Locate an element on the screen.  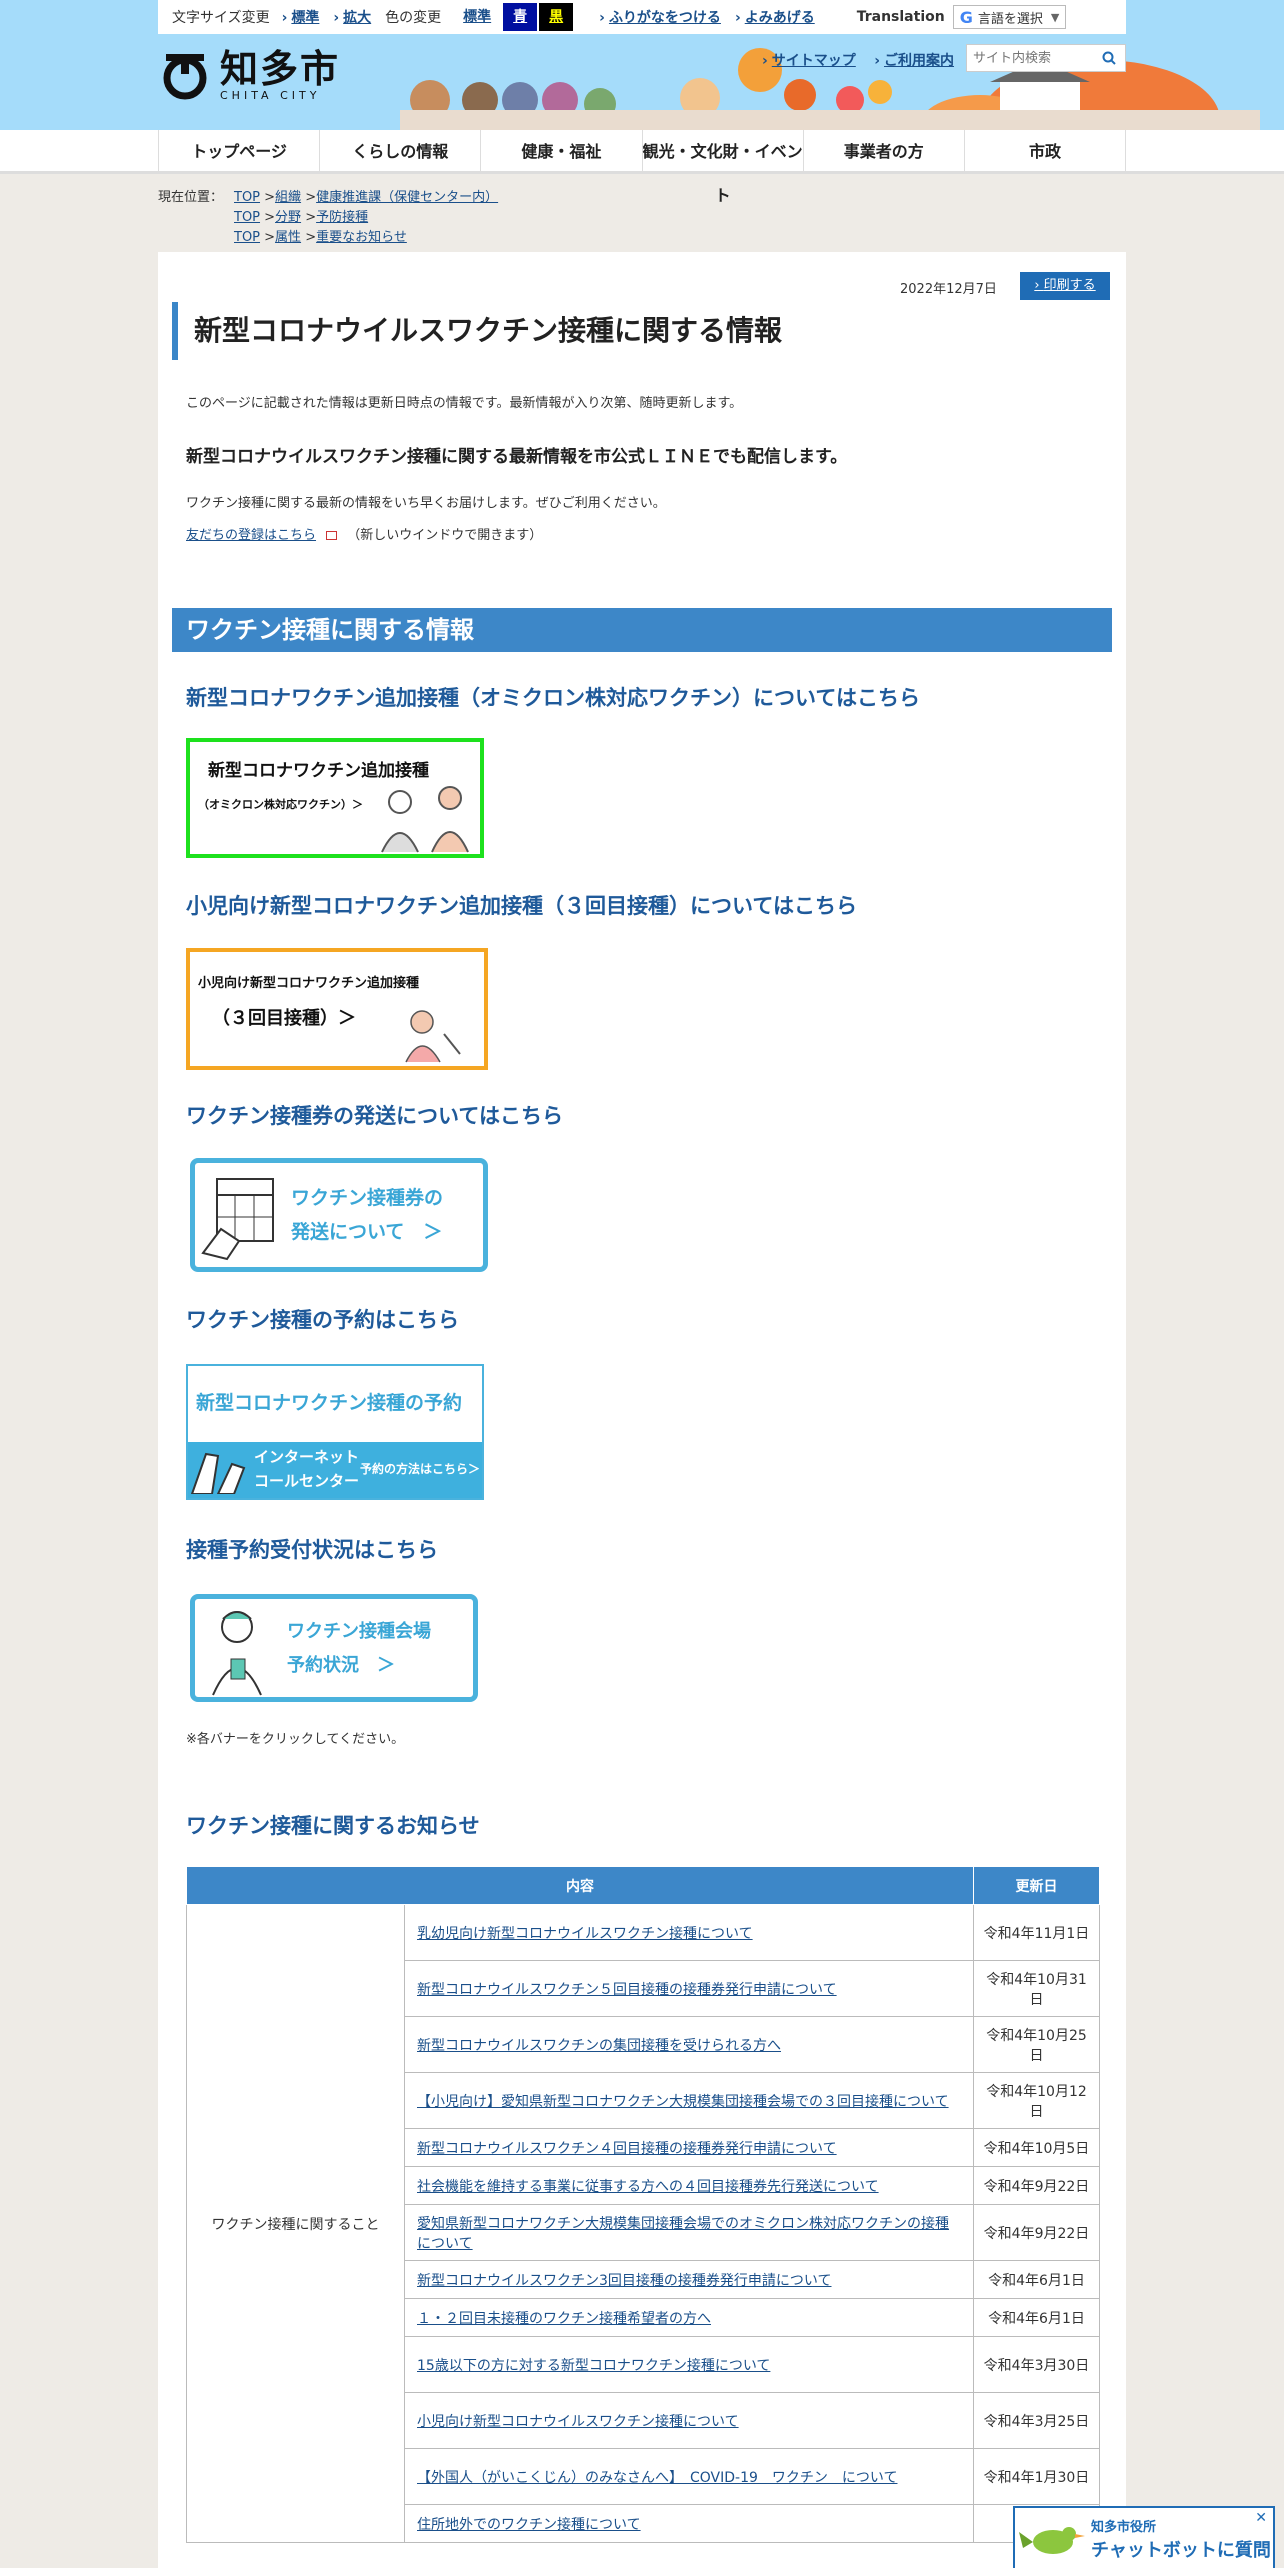
city-emblem-icon is located at coordinates (185, 77).